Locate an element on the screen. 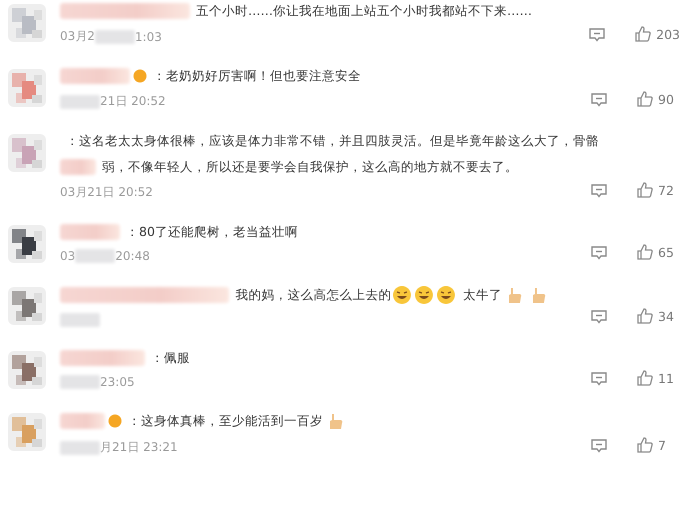  like-count: 65 is located at coordinates (666, 252).